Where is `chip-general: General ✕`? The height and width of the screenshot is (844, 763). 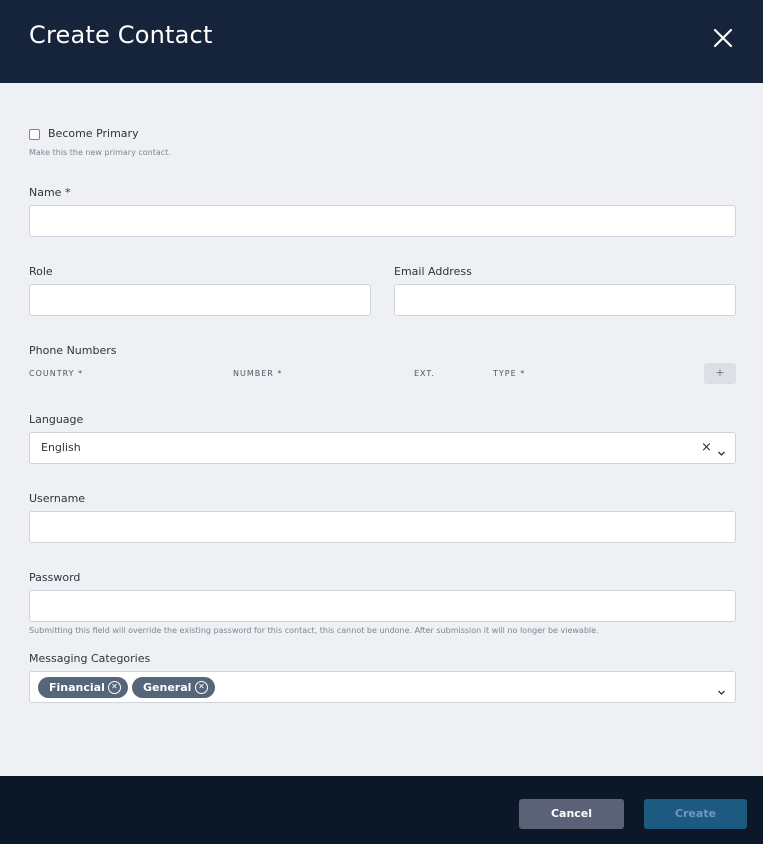 chip-general: General ✕ is located at coordinates (173, 687).